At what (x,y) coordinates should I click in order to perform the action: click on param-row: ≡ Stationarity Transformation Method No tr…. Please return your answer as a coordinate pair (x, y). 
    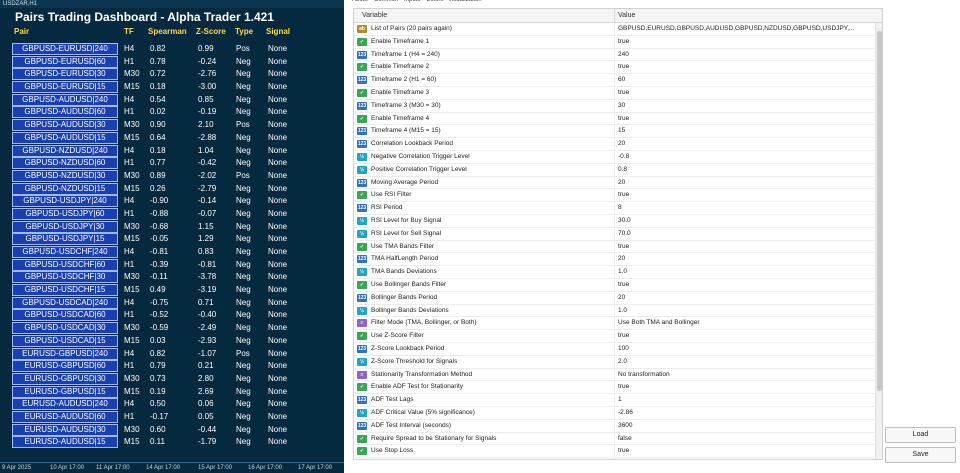
    Looking at the image, I should click on (614, 375).